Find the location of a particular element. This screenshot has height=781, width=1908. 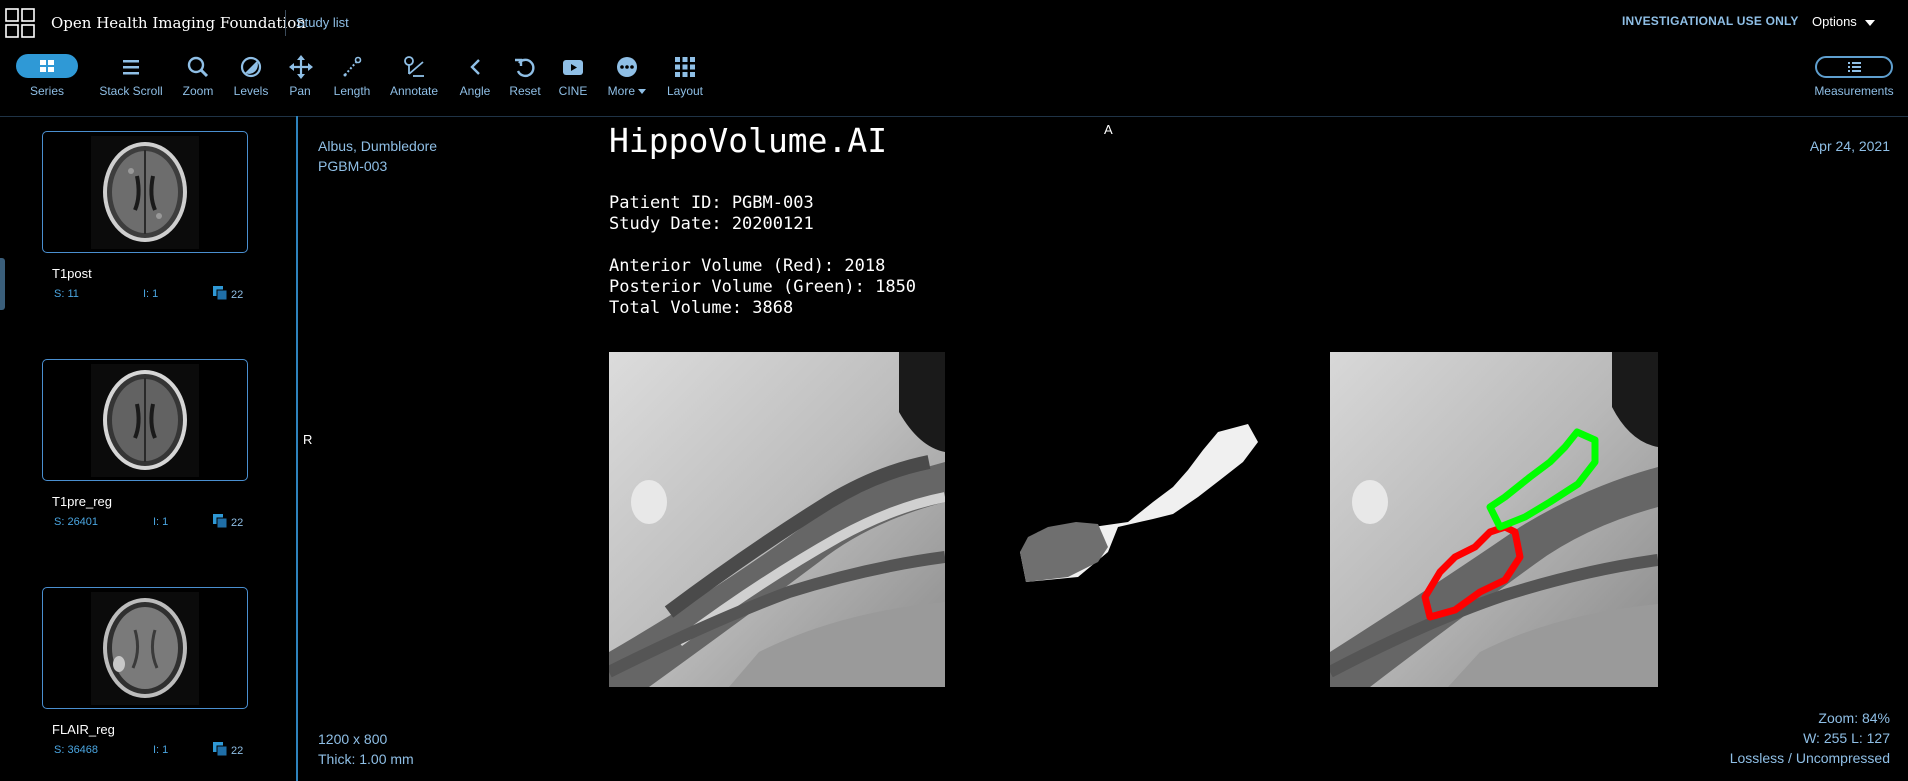

length-button: Length is located at coordinates (352, 82).